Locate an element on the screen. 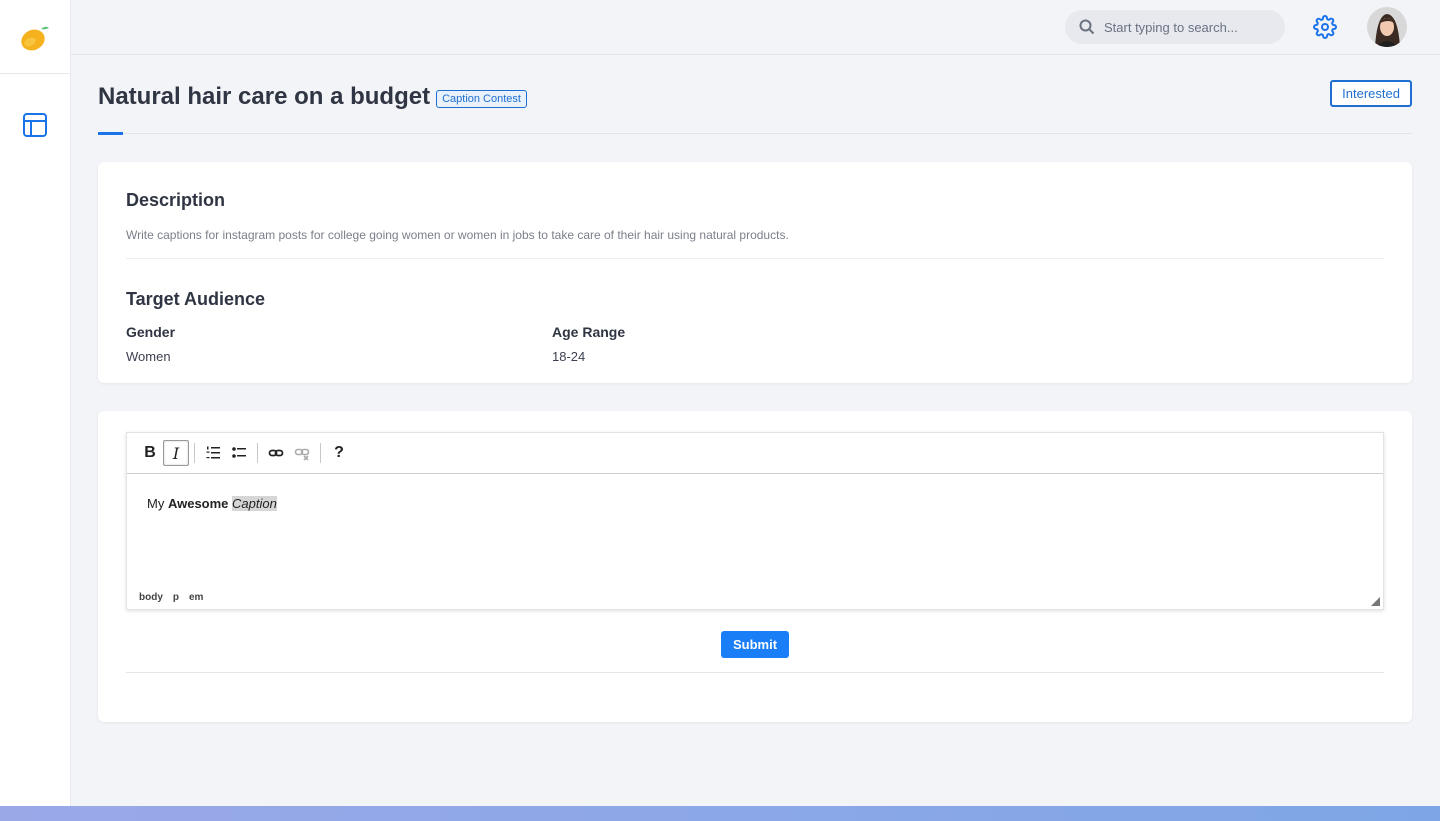  target-audience-heading: Target Audience is located at coordinates (196, 299).